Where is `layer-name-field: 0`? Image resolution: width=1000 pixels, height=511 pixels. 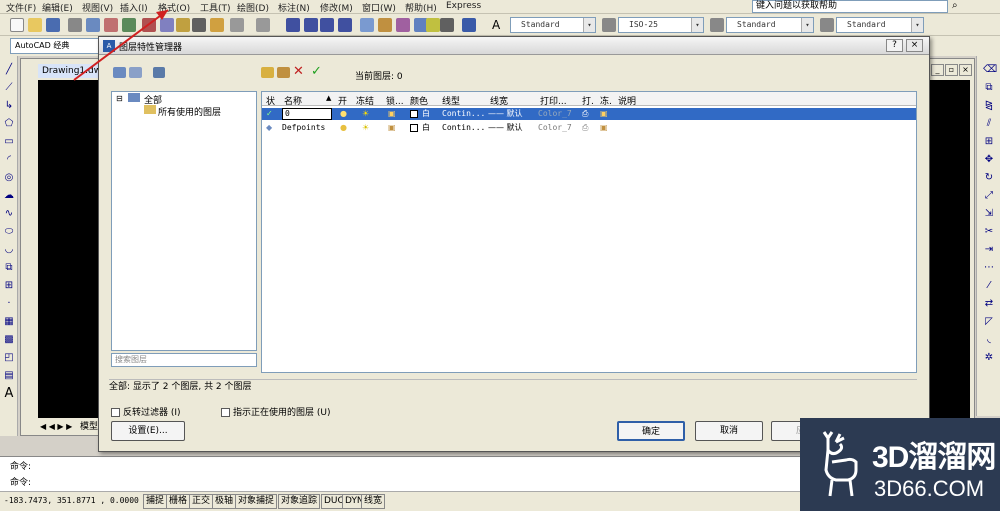
layer-name-field: 0 is located at coordinates (307, 114).